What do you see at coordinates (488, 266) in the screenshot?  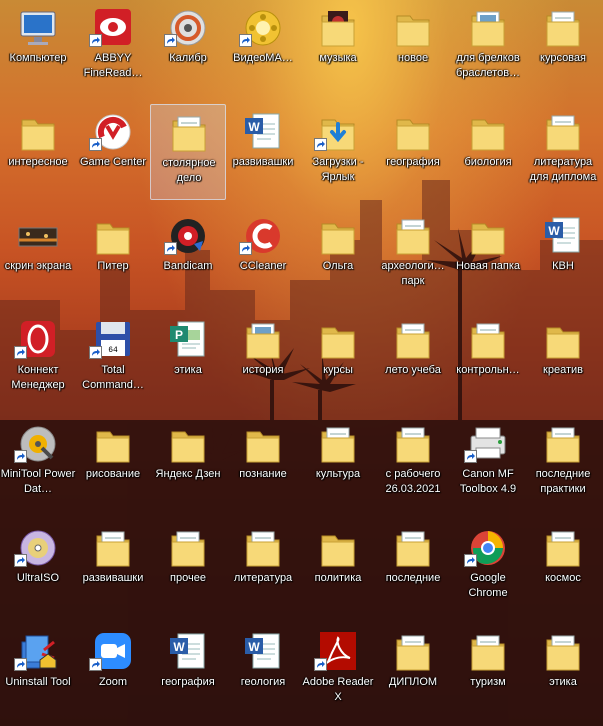 I see `desktop-item-label: Новая папка` at bounding box center [488, 266].